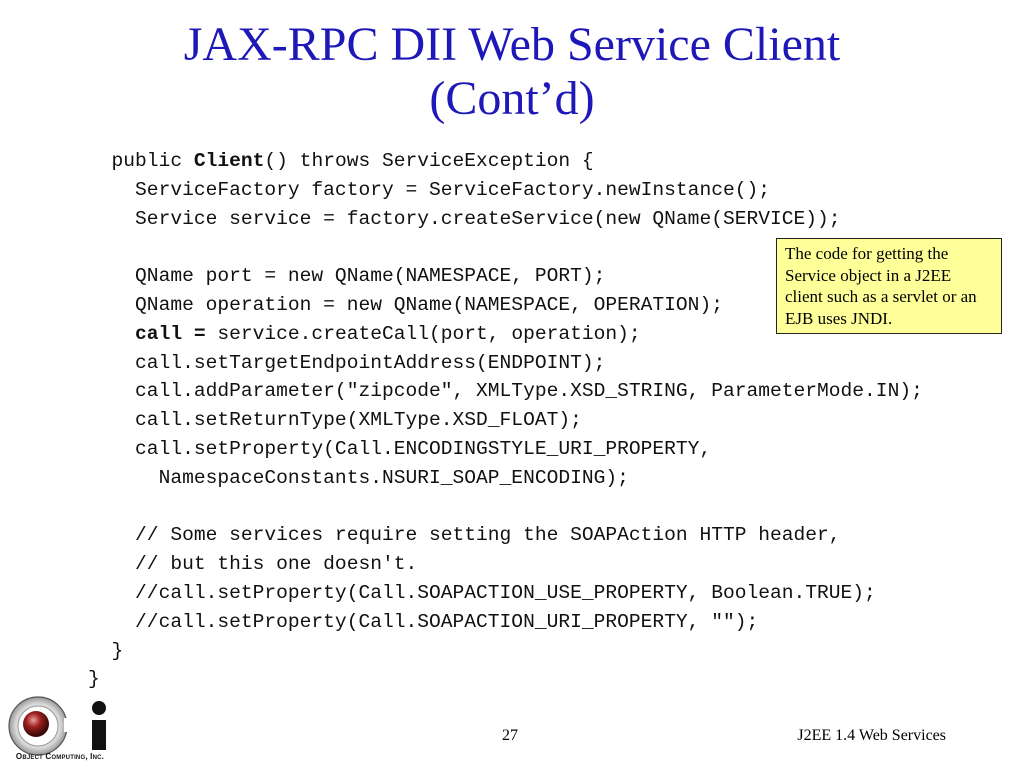  Describe the element at coordinates (152, 161) in the screenshot. I see `code-text: public` at that location.